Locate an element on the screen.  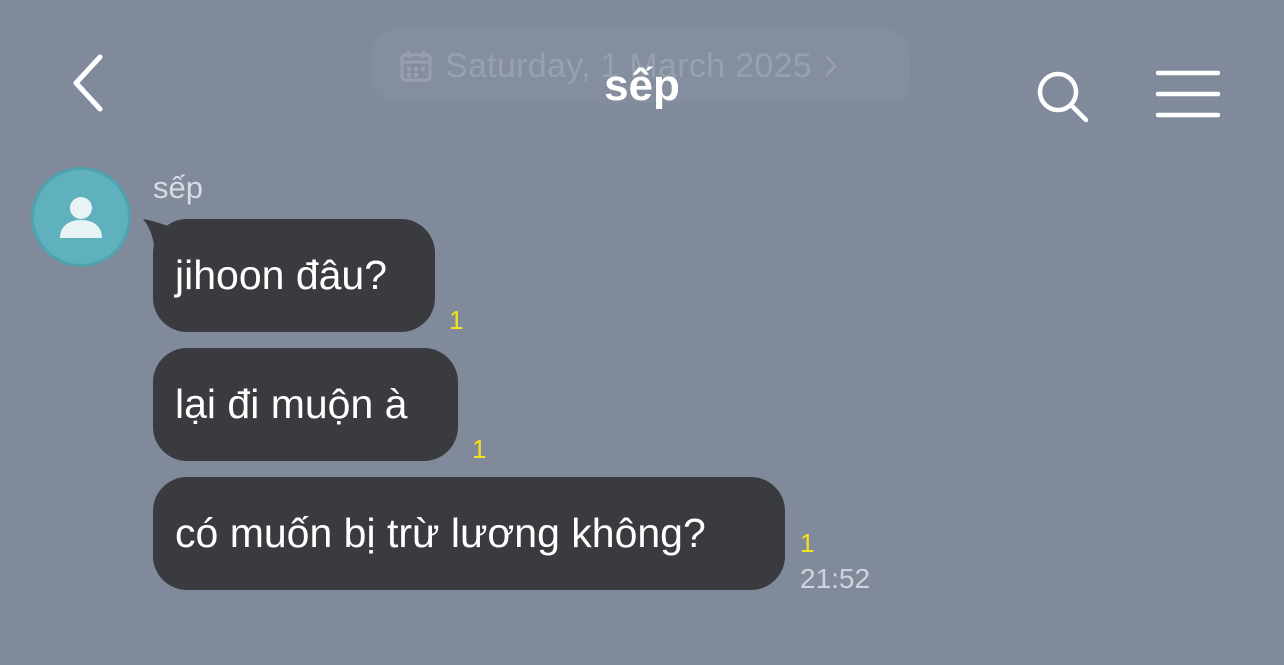
hamburger-menu-icon is located at coordinates (1188, 94).